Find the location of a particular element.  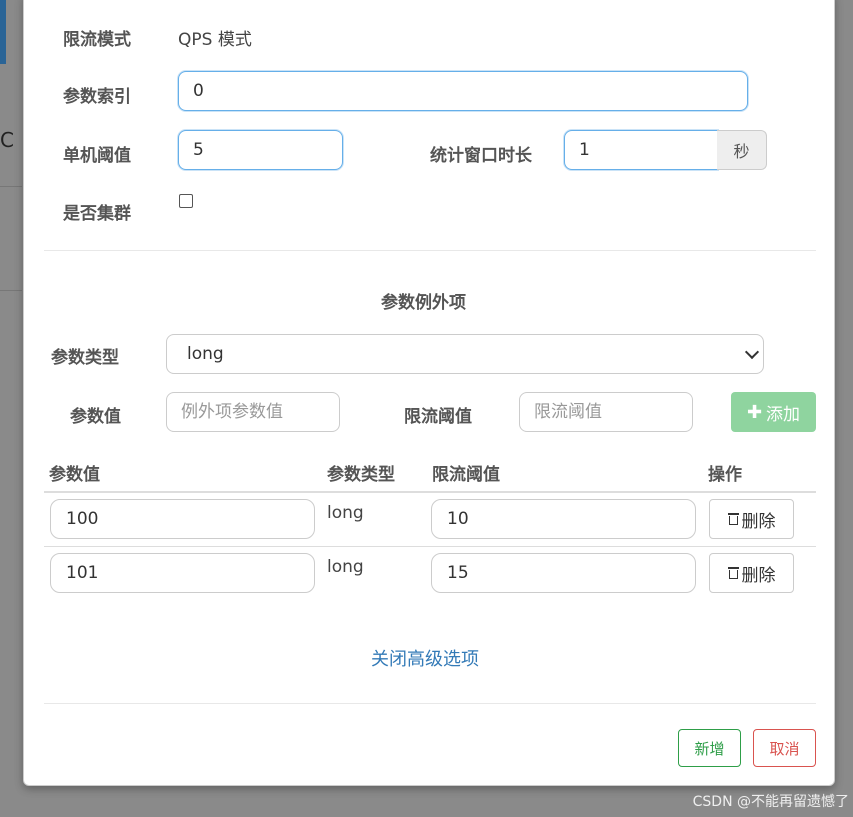

table-header-type: 参数类型 is located at coordinates (361, 475).